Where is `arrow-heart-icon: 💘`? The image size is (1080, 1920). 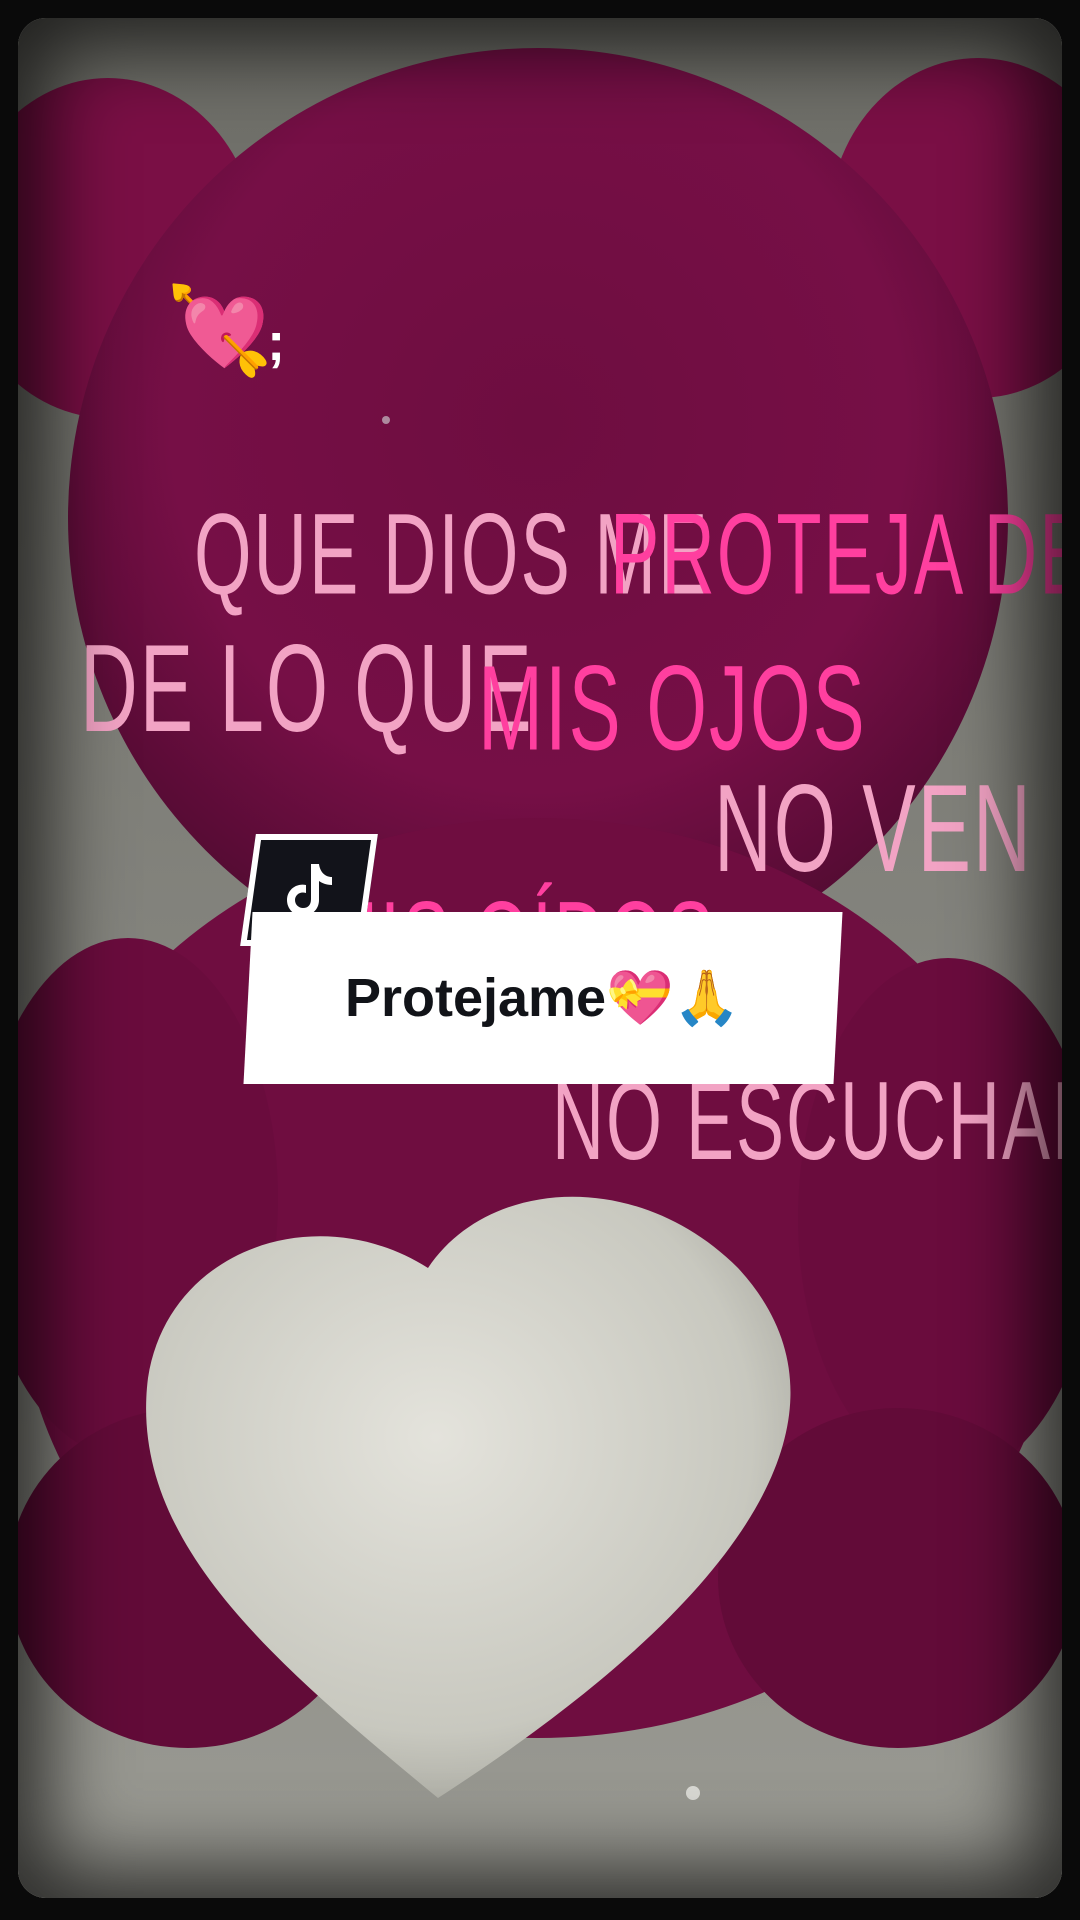
arrow-heart-icon: 💘 is located at coordinates (220, 331).